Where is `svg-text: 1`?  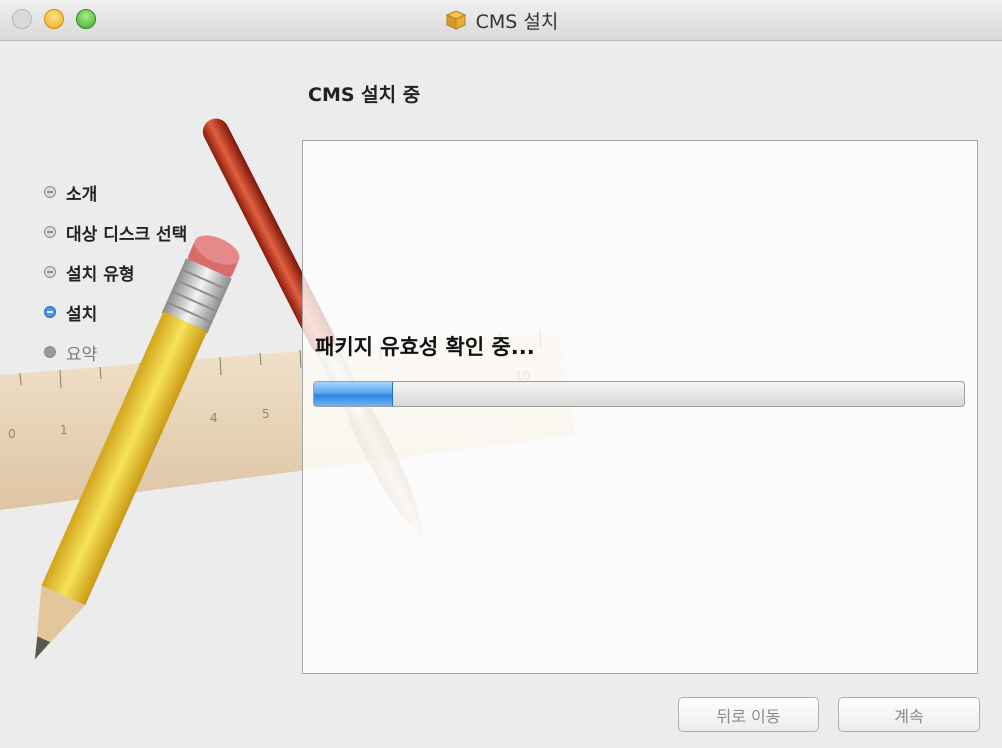
svg-text: 1 is located at coordinates (64, 430).